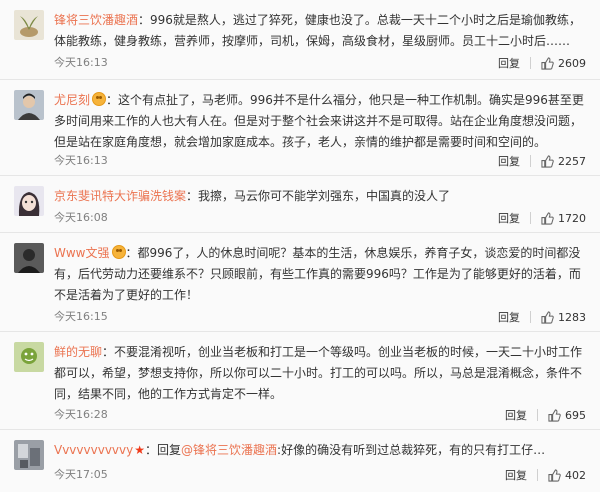  Describe the element at coordinates (572, 218) in the screenshot. I see `like-count: 1720` at that location.